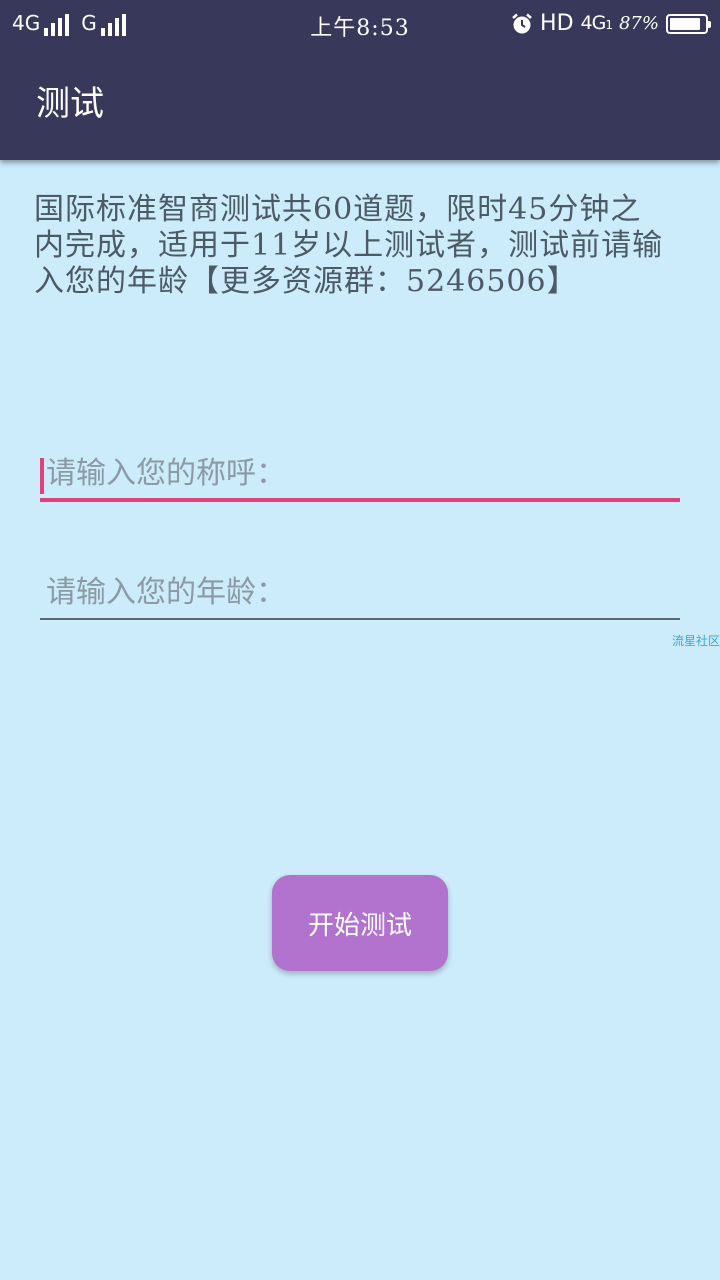 The image size is (720, 1280). I want to click on network-4g-sub: 1, so click(609, 25).